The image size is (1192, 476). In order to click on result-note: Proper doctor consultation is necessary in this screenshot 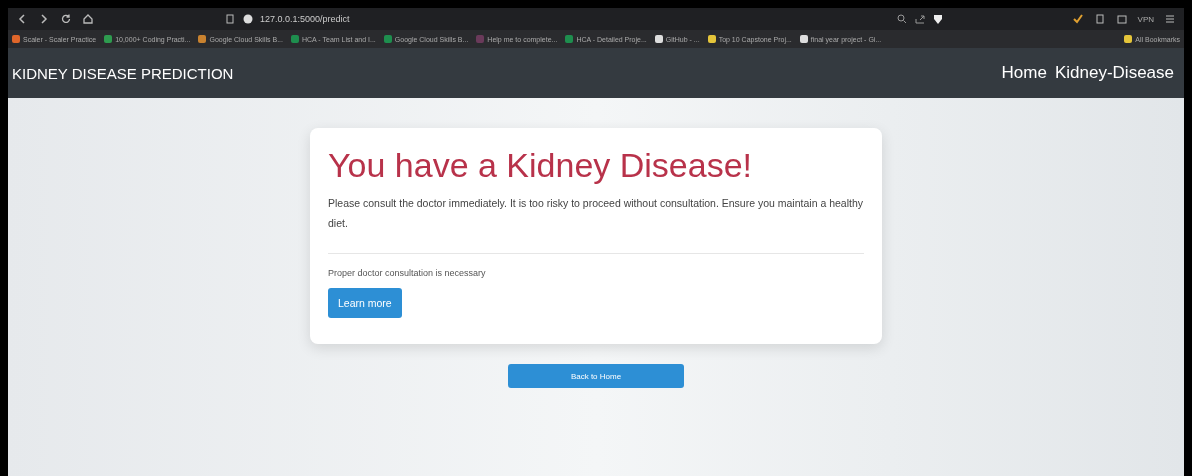, I will do `click(407, 273)`.